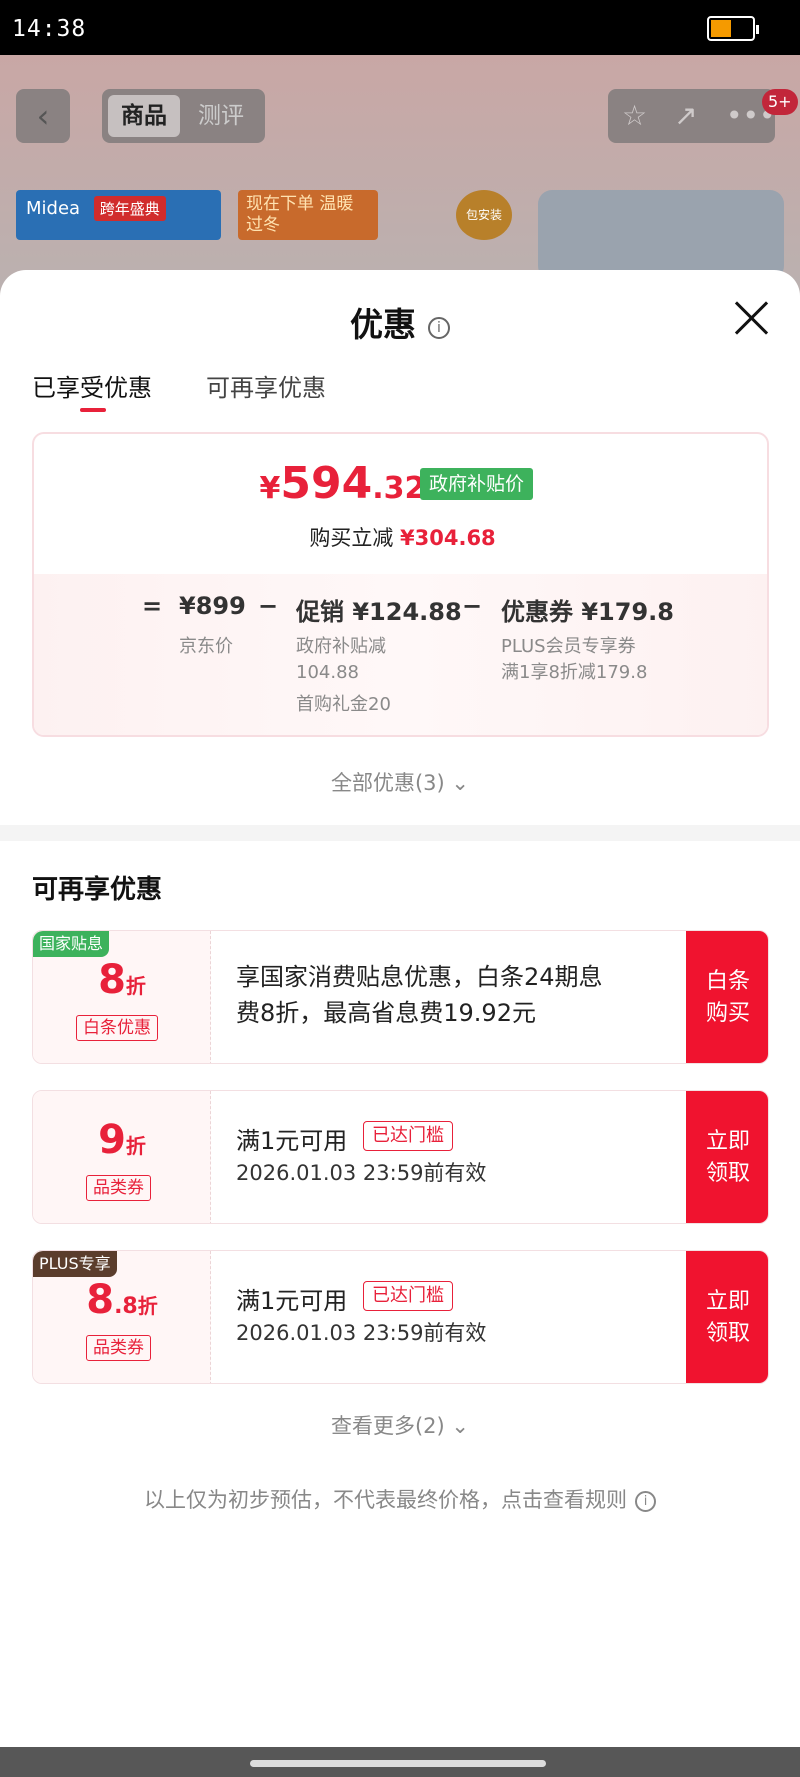  Describe the element at coordinates (400, 833) in the screenshot. I see `section-divider` at that location.